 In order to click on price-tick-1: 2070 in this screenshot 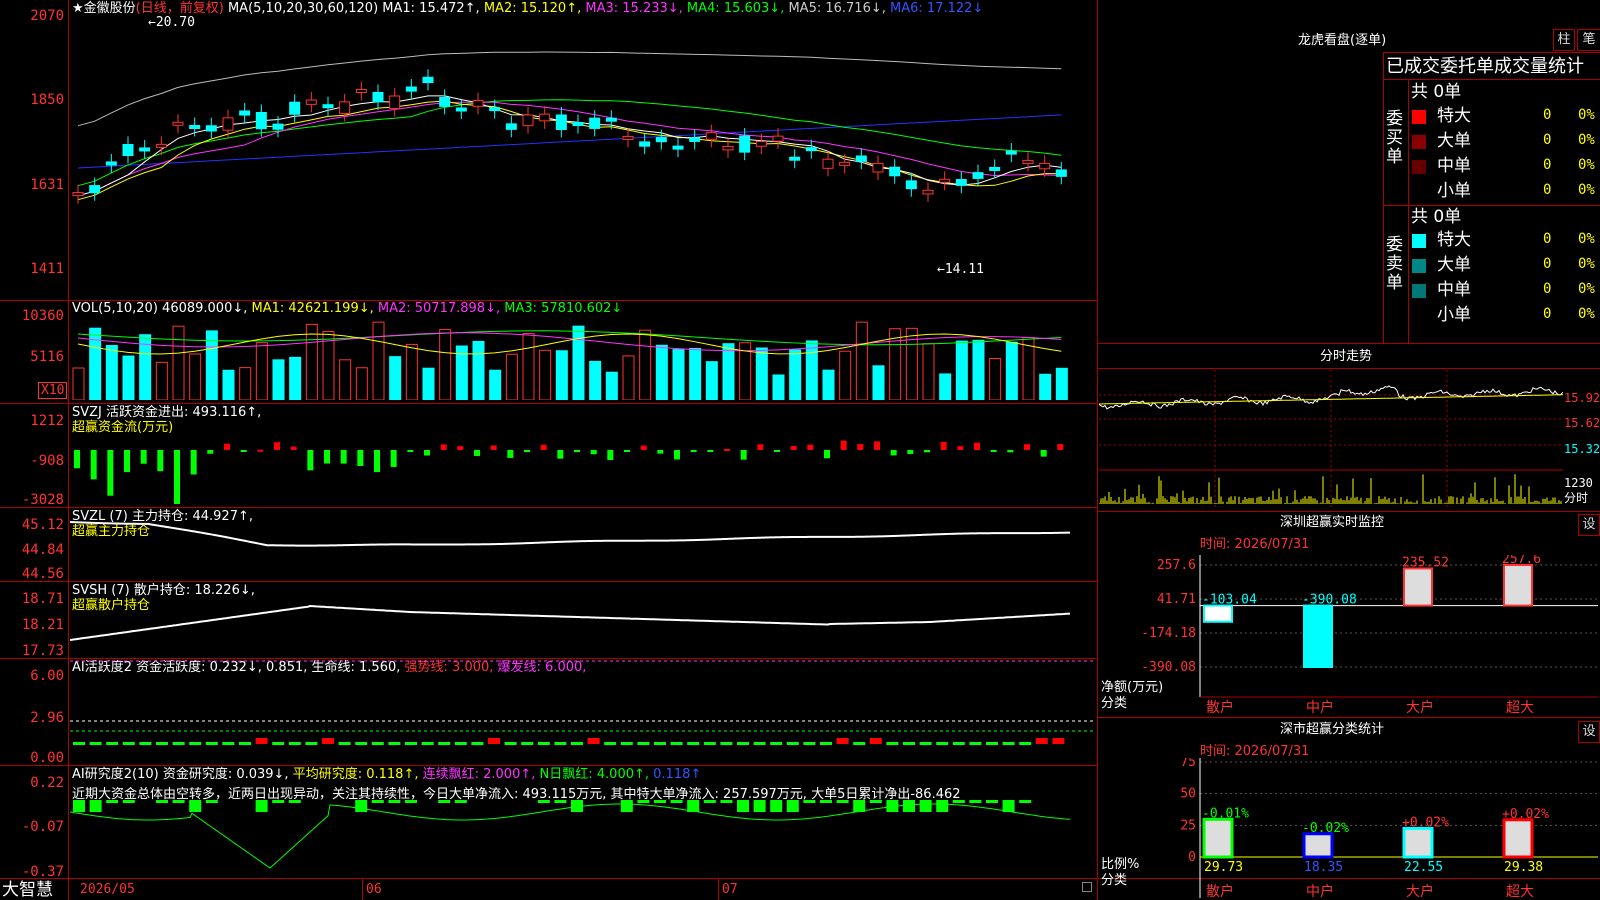, I will do `click(47, 16)`.